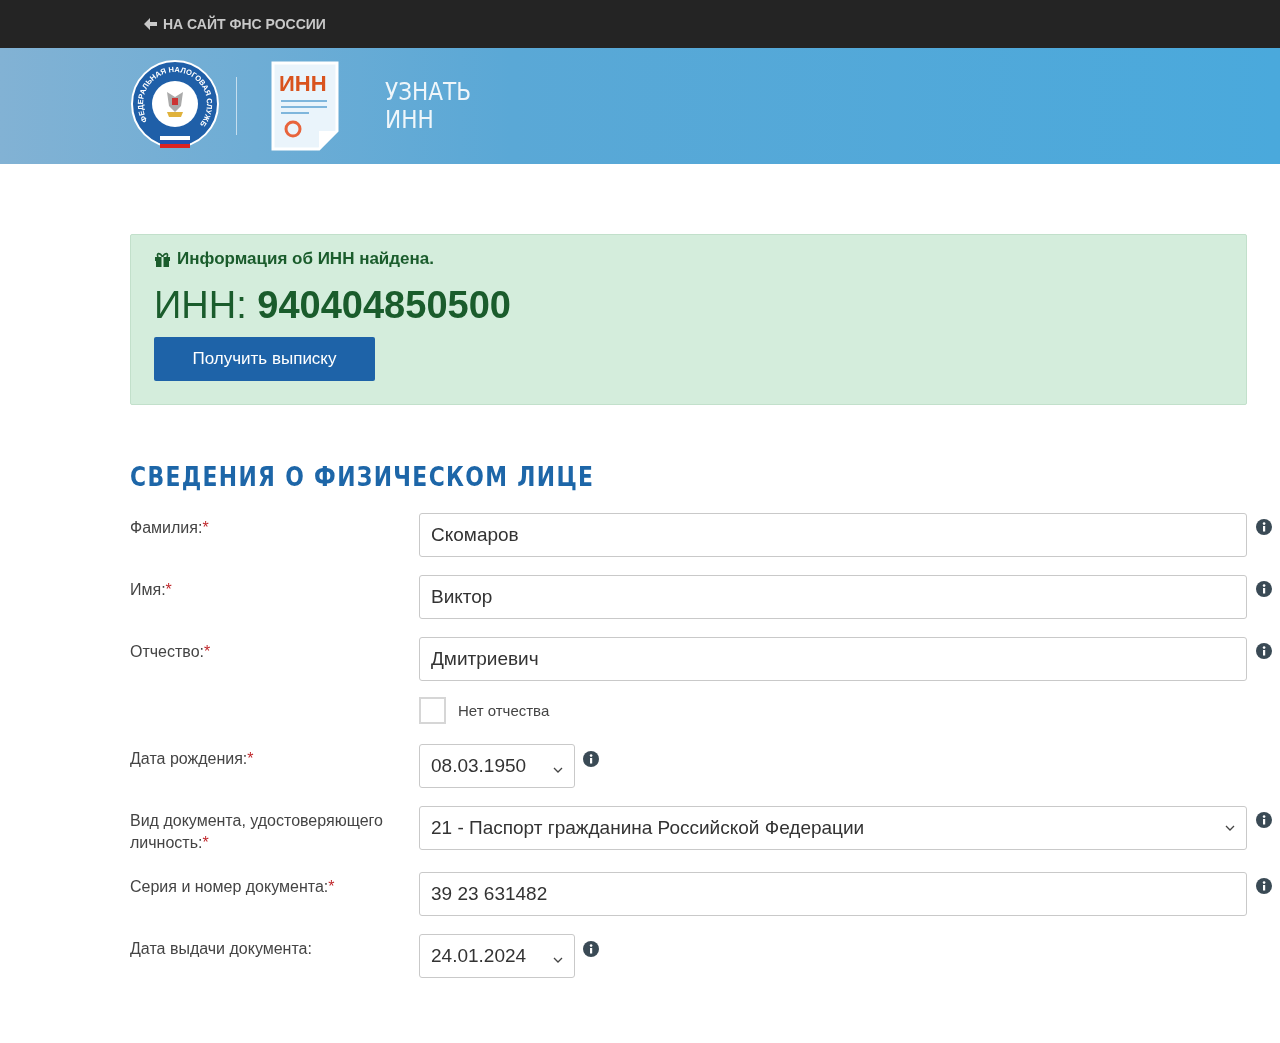 The image size is (1280, 1043). I want to click on checkbox, so click(432, 710).